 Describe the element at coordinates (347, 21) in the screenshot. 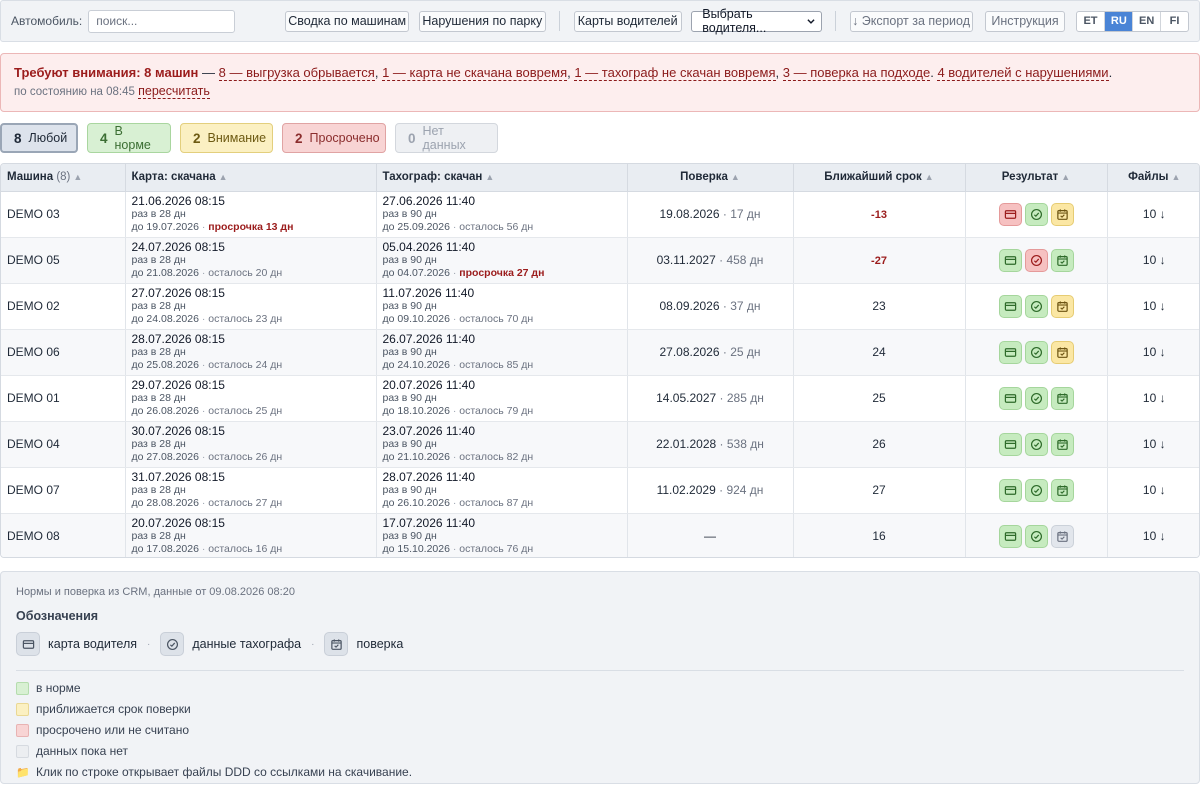

I see `fleet-summary-button: Сводка по машинам` at that location.